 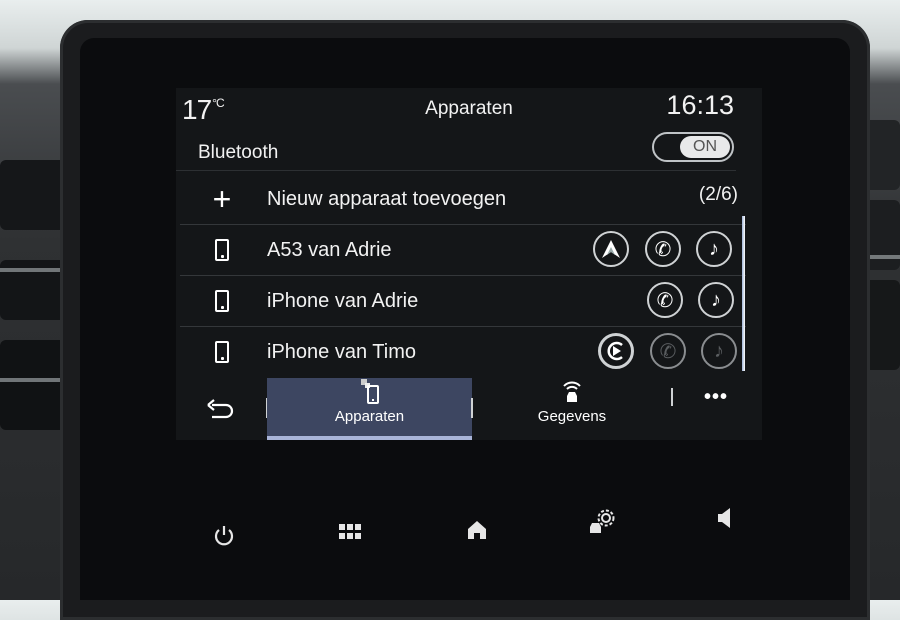 I want to click on device-name: iPhone van Timo, so click(x=341, y=352).